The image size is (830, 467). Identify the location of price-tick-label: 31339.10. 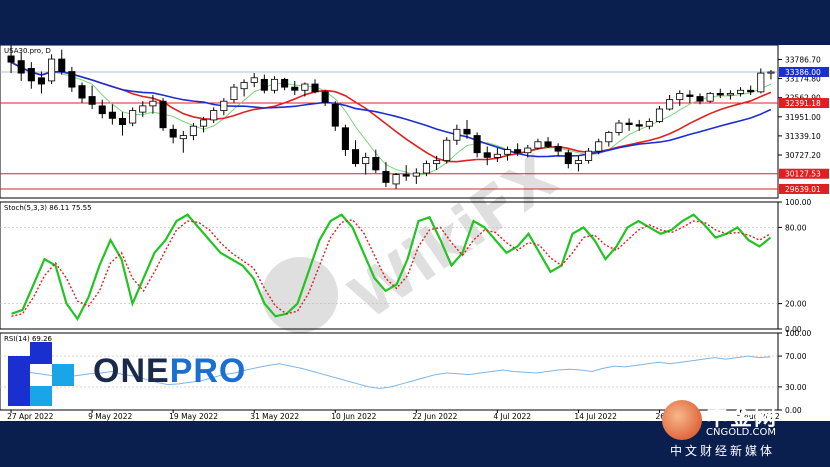
(803, 136).